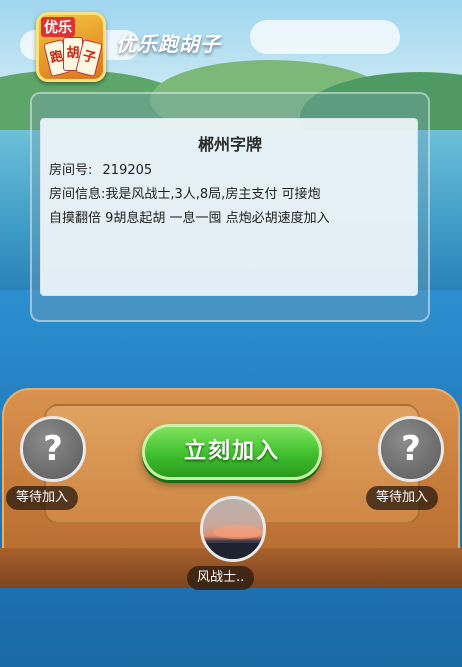 The image size is (462, 667). I want to click on host-avatar, so click(233, 529).